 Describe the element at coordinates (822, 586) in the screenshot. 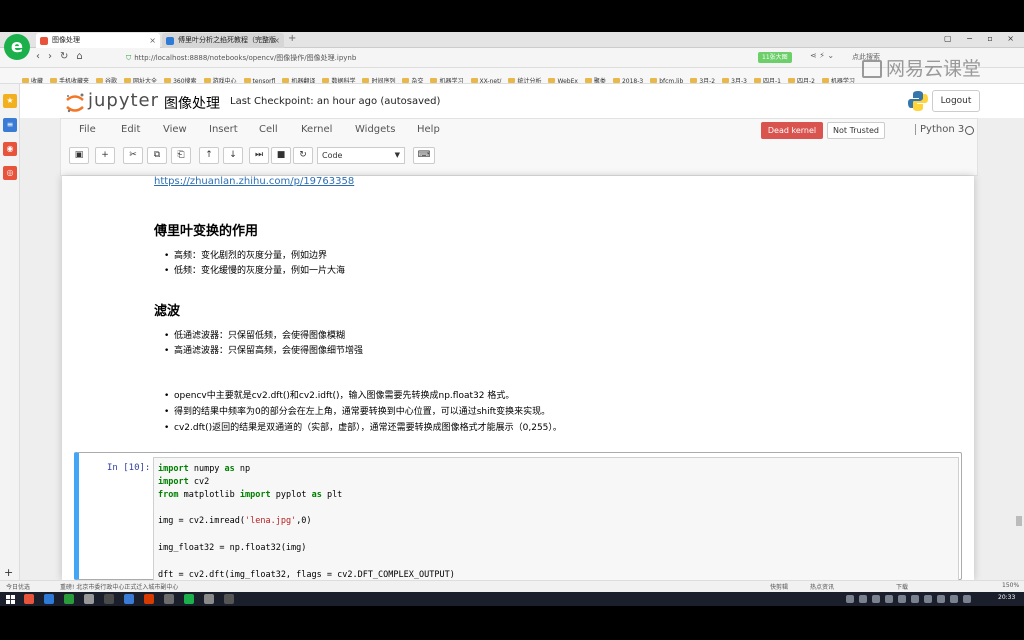

I see `status-item: 热点资讯` at that location.